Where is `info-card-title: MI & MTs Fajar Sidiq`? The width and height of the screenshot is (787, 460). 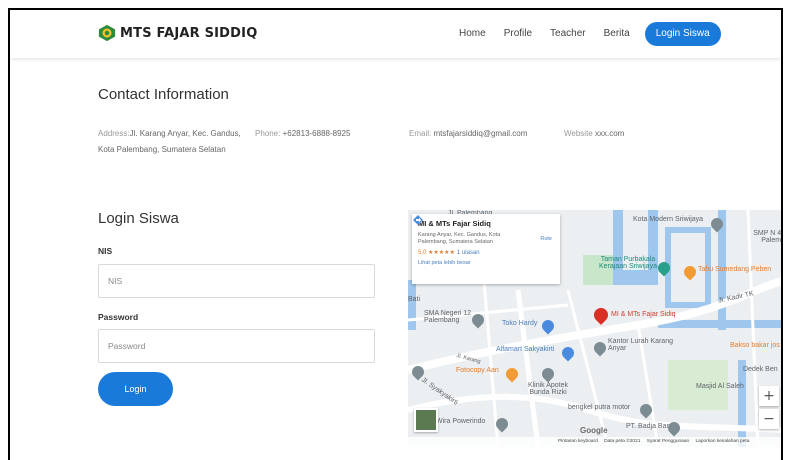 info-card-title: MI & MTs Fajar Sidiq is located at coordinates (454, 223).